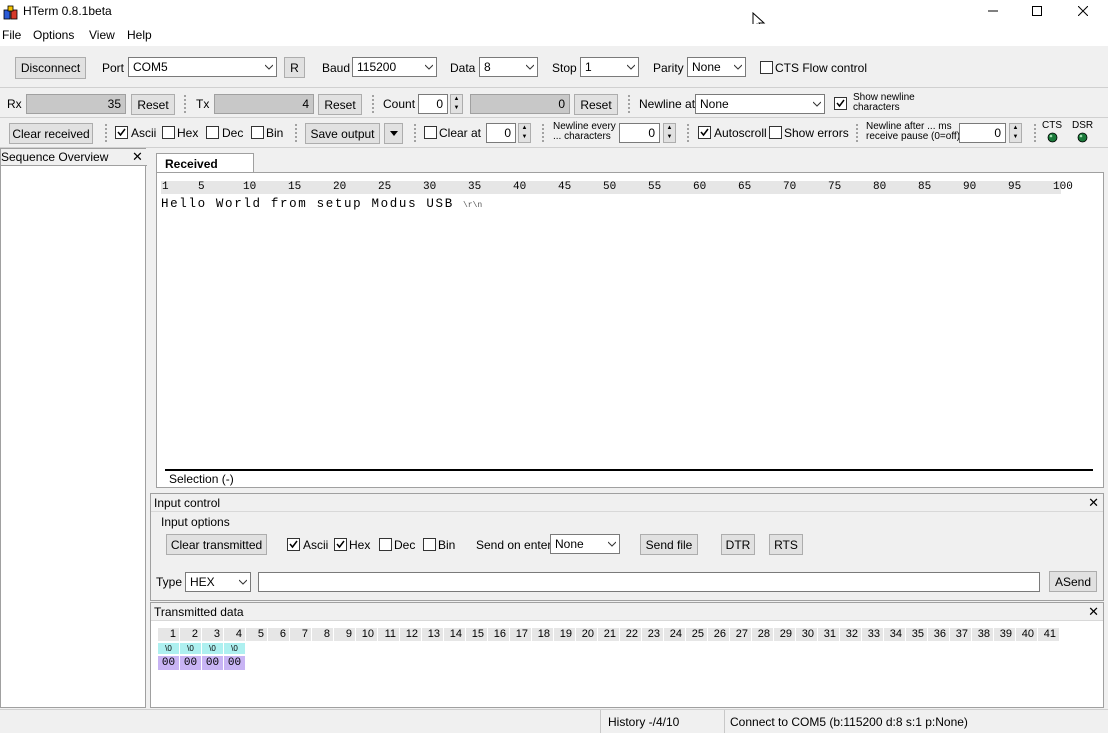 Image resolution: width=1108 pixels, height=733 pixels. What do you see at coordinates (53, 35) in the screenshot?
I see `menu-options: Options` at bounding box center [53, 35].